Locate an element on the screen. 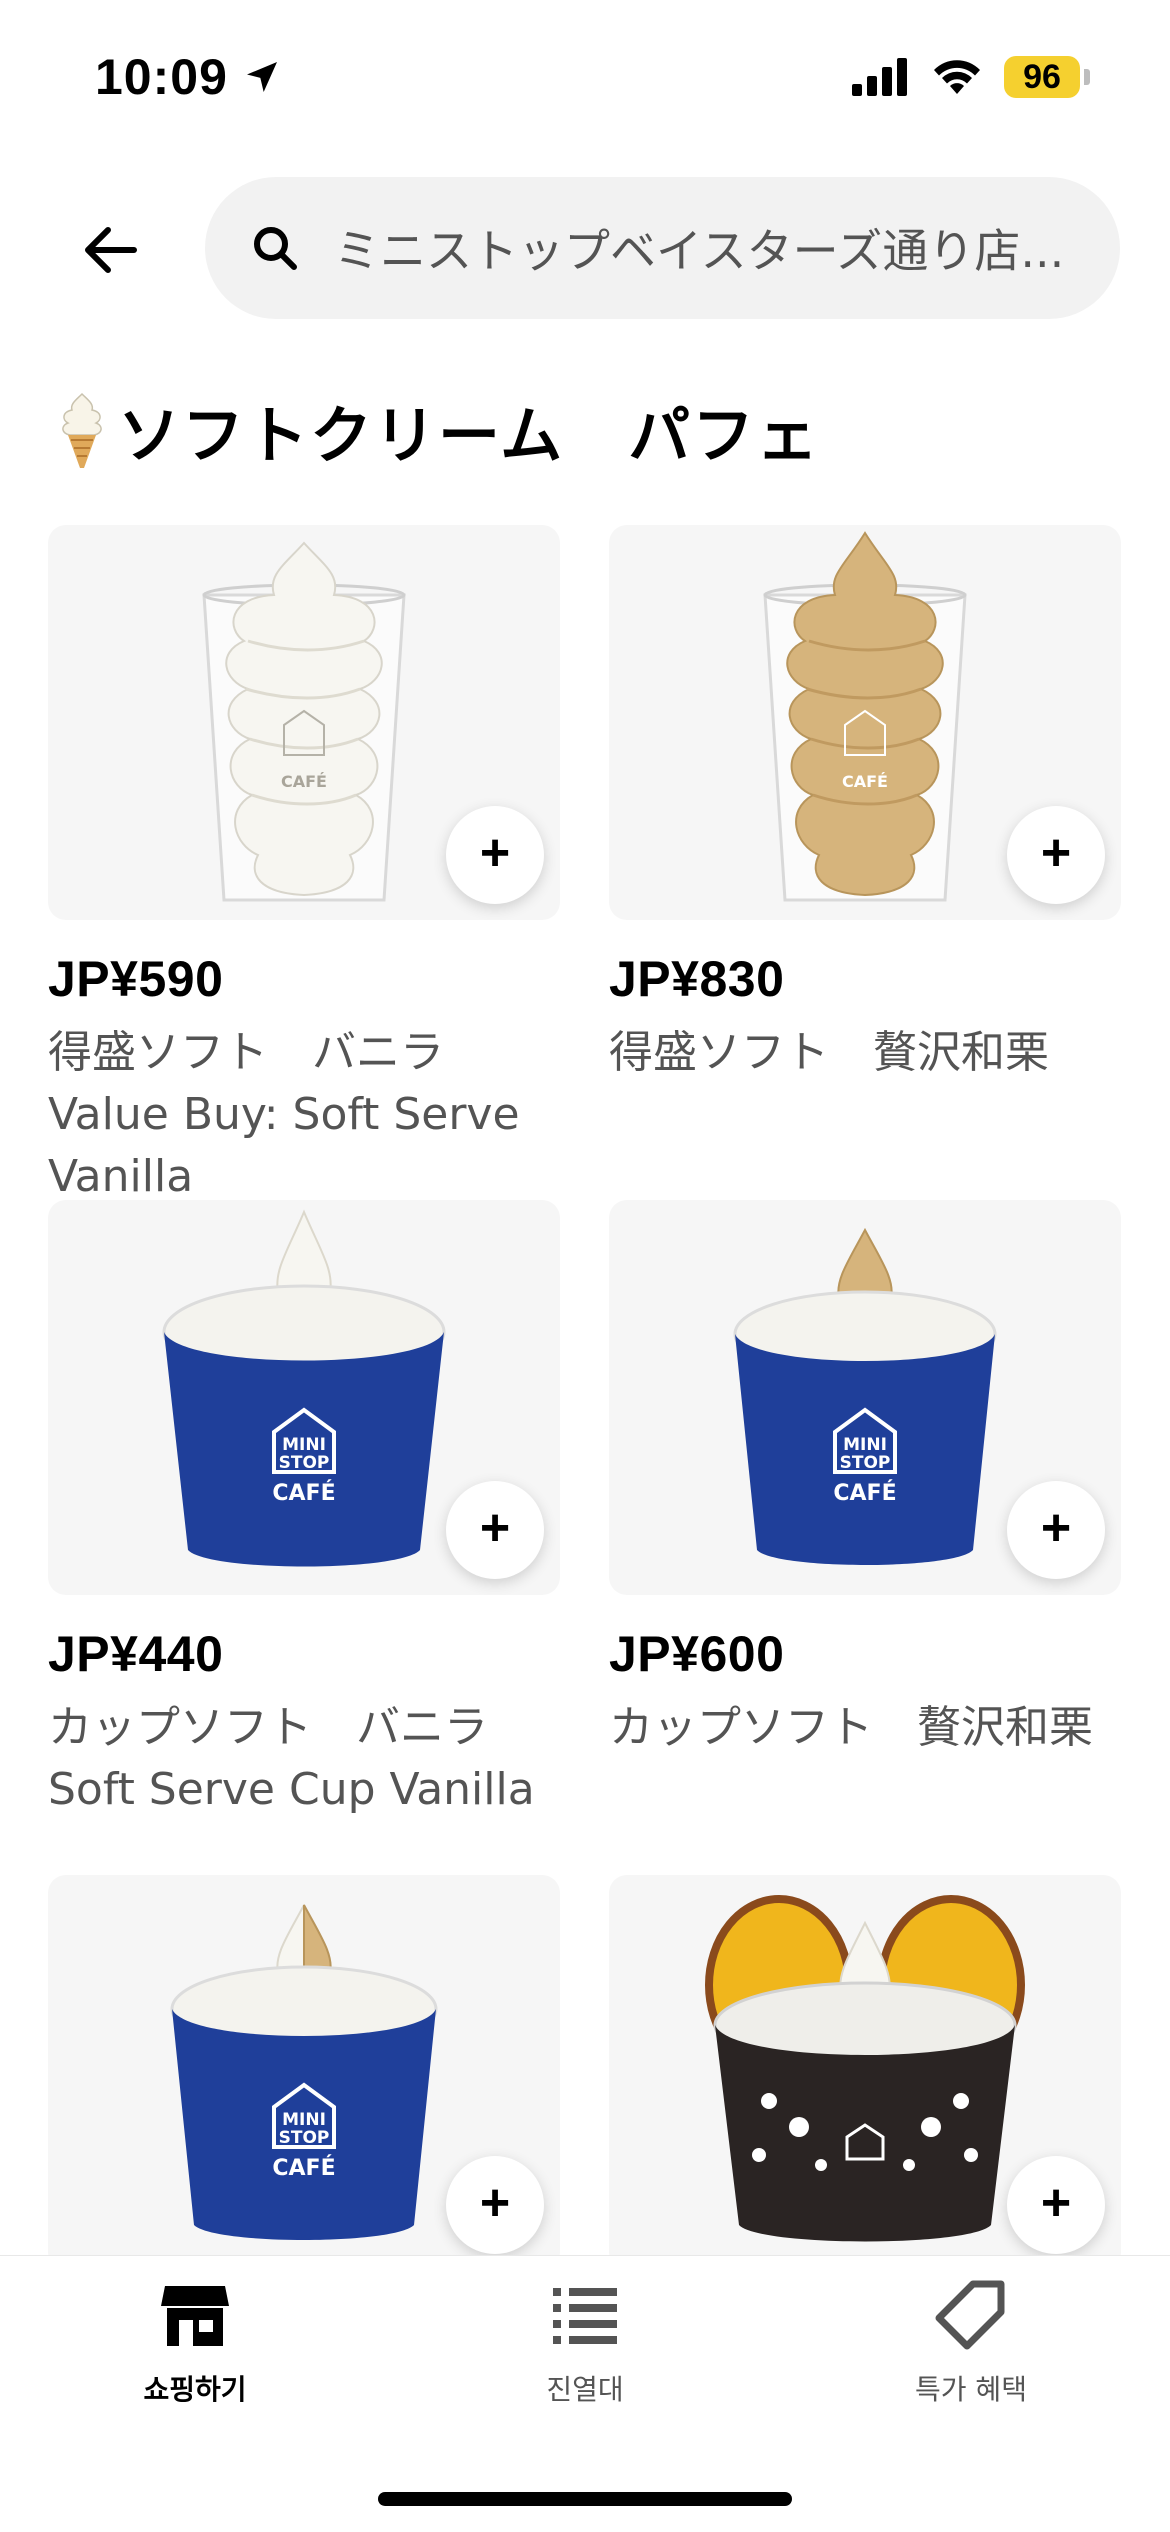 Image resolution: width=1170 pixels, height=2532 pixels. bottom-navigation: 쇼핑하기 진열대 특가 혜택 is located at coordinates (585, 2393).